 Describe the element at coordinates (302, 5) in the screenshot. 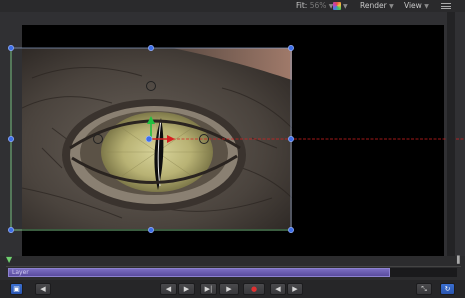

I see `fit-label: Fit:` at that location.